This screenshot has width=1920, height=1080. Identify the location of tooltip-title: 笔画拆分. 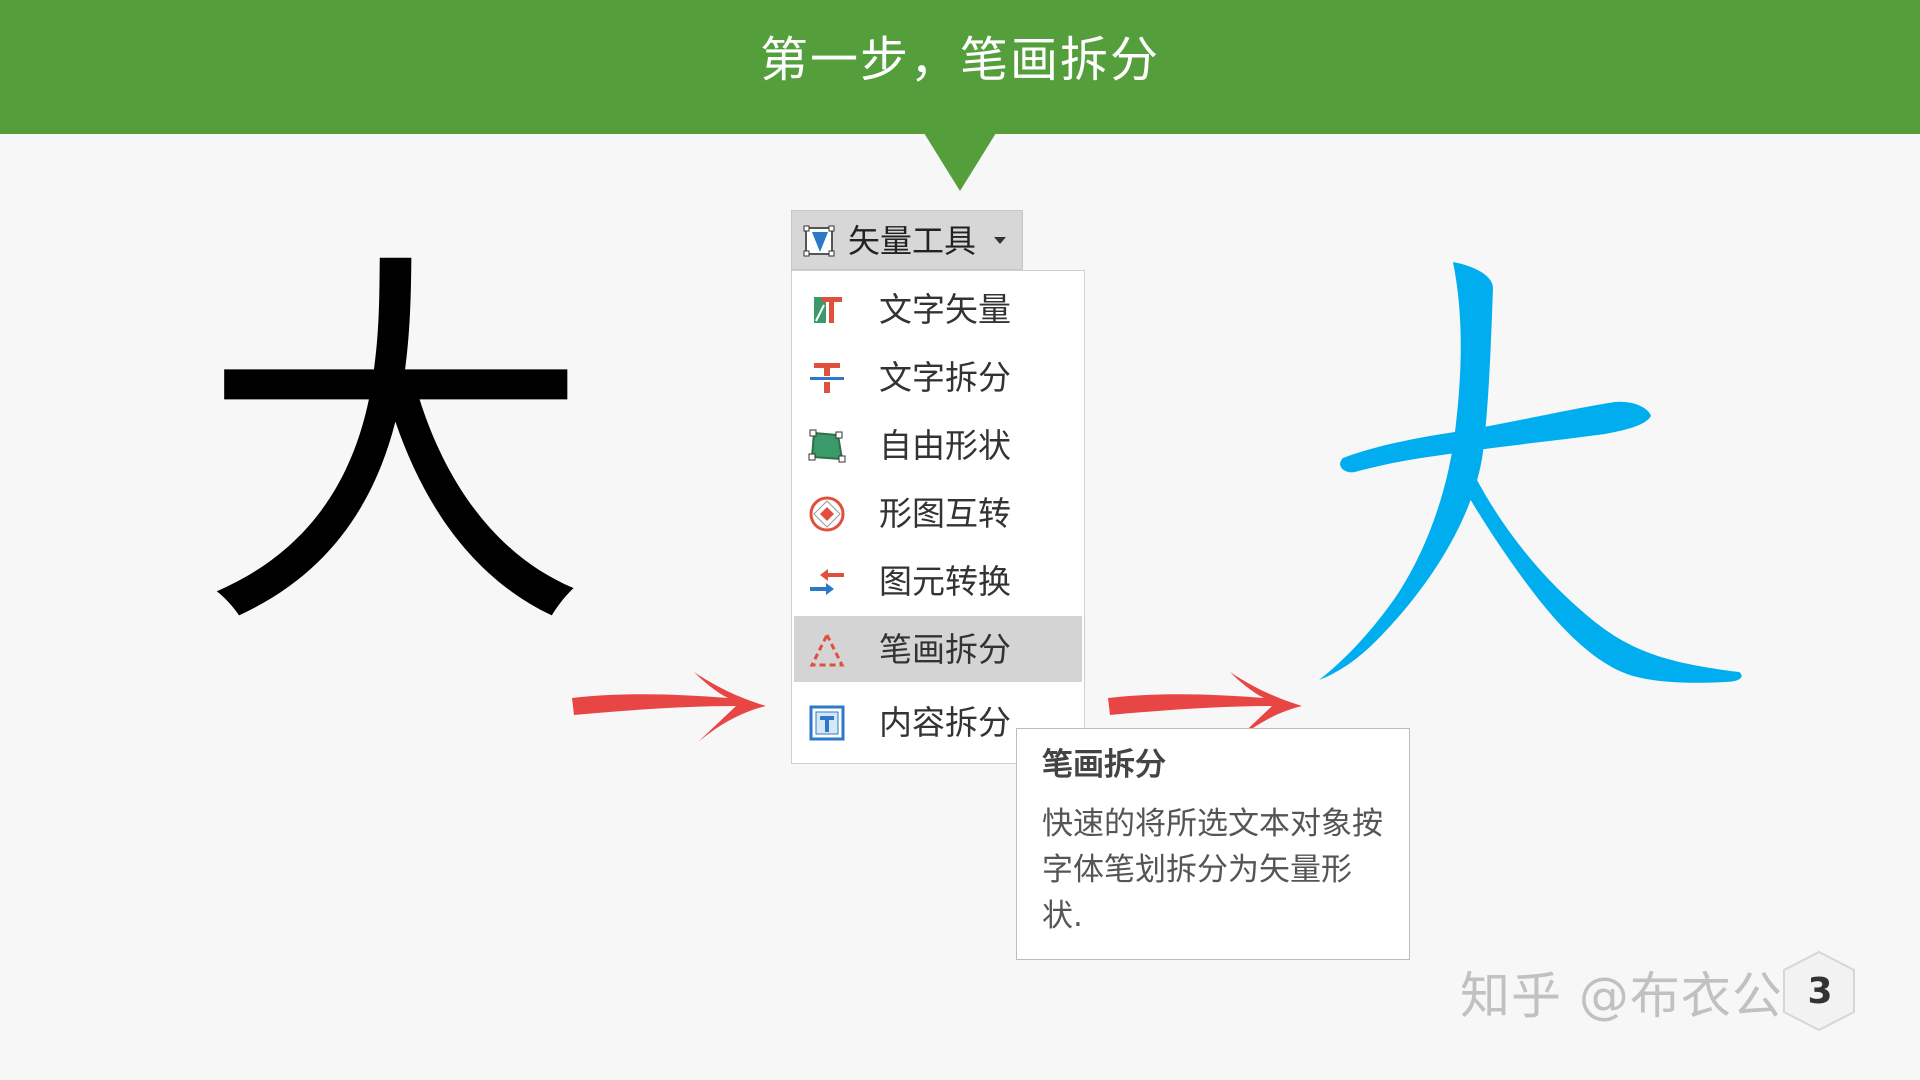
(1104, 765).